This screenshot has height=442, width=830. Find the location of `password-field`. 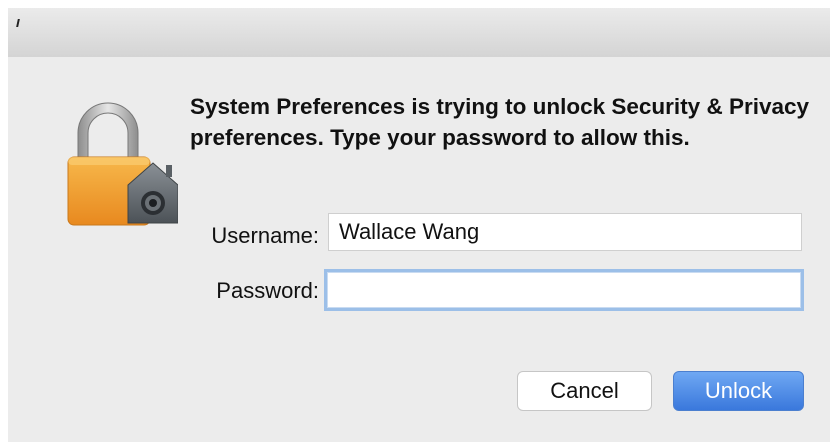

password-field is located at coordinates (564, 290).